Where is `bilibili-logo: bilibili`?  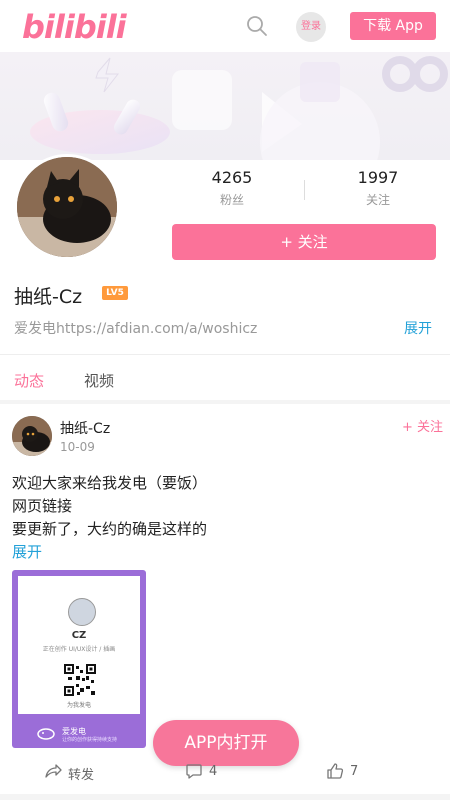
bilibili-logo: bilibili is located at coordinates (74, 27).